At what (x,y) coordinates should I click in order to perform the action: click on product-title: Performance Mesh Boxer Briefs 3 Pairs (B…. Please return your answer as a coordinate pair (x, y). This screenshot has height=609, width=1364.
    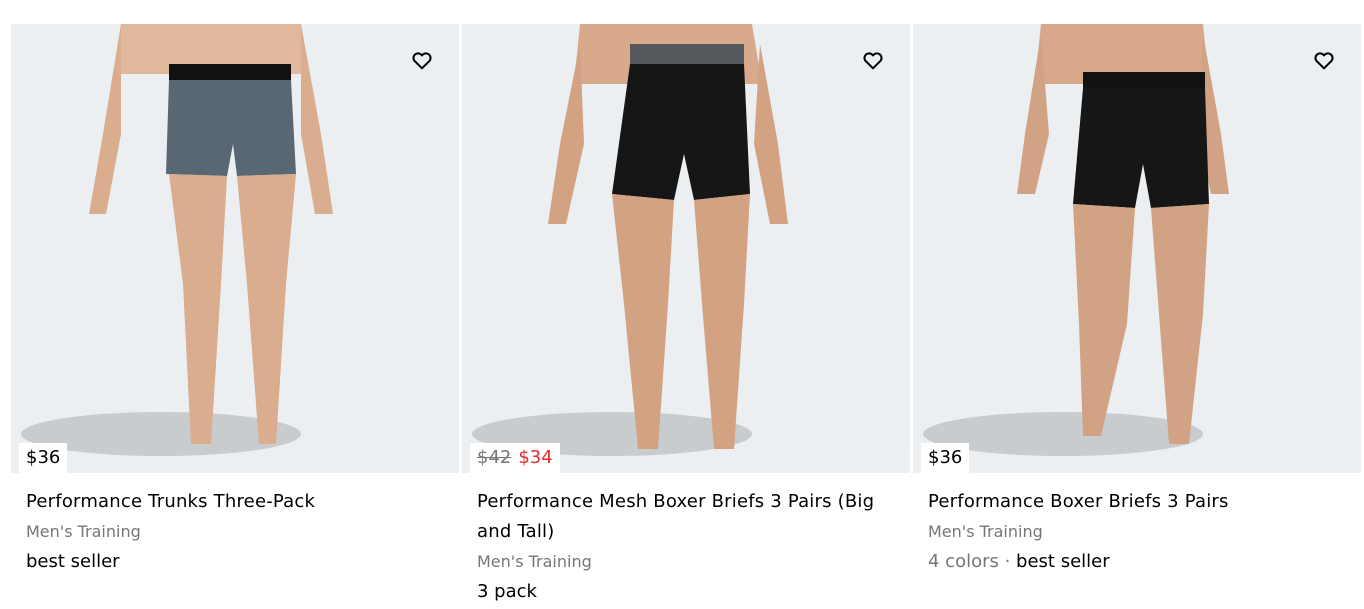
    Looking at the image, I should click on (687, 517).